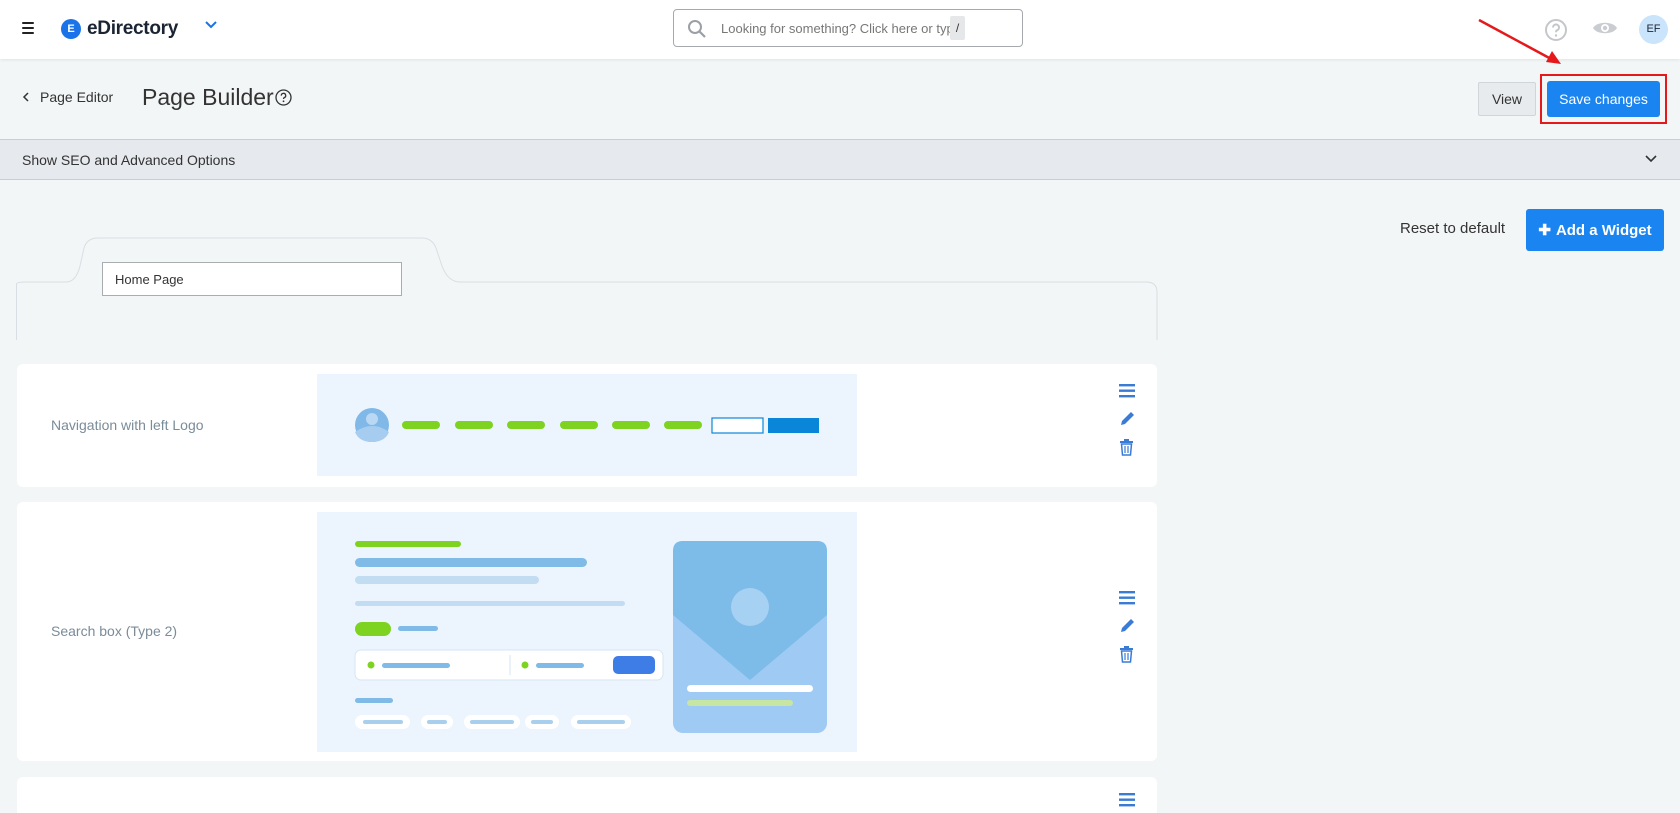  Describe the element at coordinates (129, 160) in the screenshot. I see `seo-options-label: Show SEO and Advanced Options` at that location.